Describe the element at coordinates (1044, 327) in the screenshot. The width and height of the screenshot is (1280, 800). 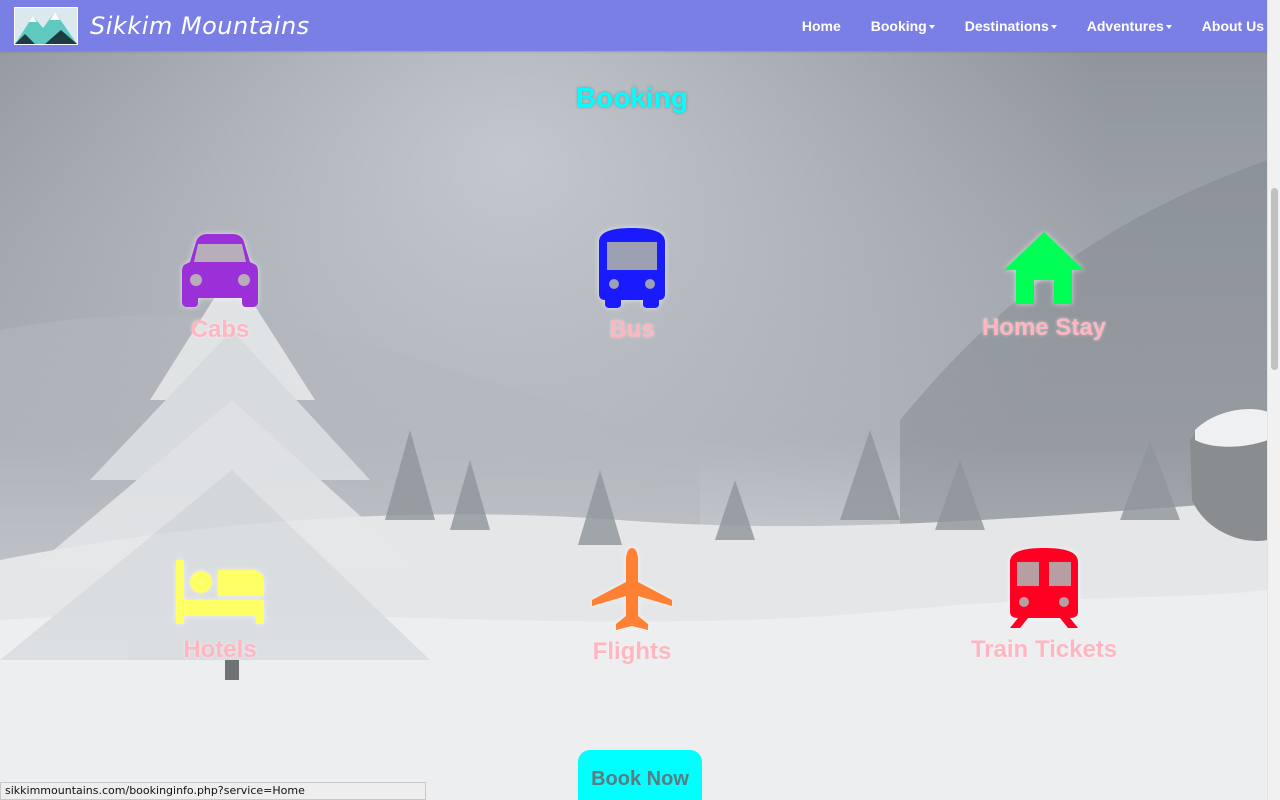
I see `service-label: Home Stay` at that location.